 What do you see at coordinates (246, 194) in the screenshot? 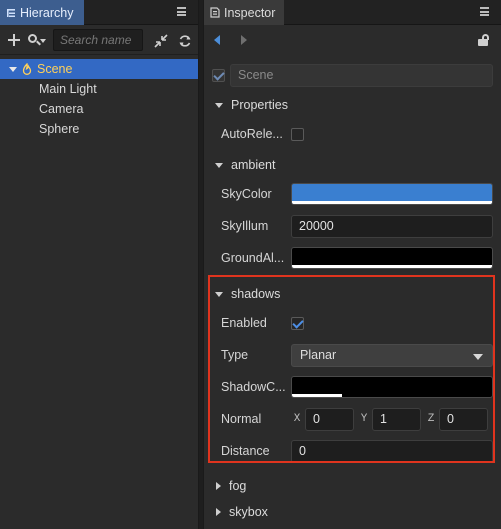
I see `prop-label: SkyColor` at bounding box center [246, 194].